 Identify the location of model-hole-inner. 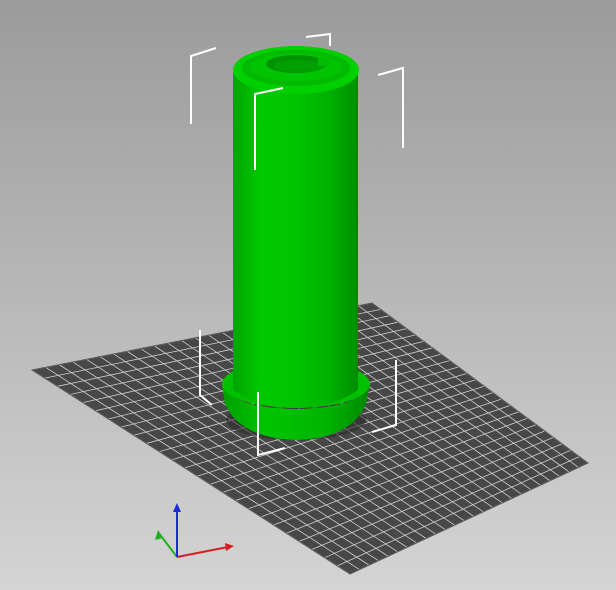
(298, 66).